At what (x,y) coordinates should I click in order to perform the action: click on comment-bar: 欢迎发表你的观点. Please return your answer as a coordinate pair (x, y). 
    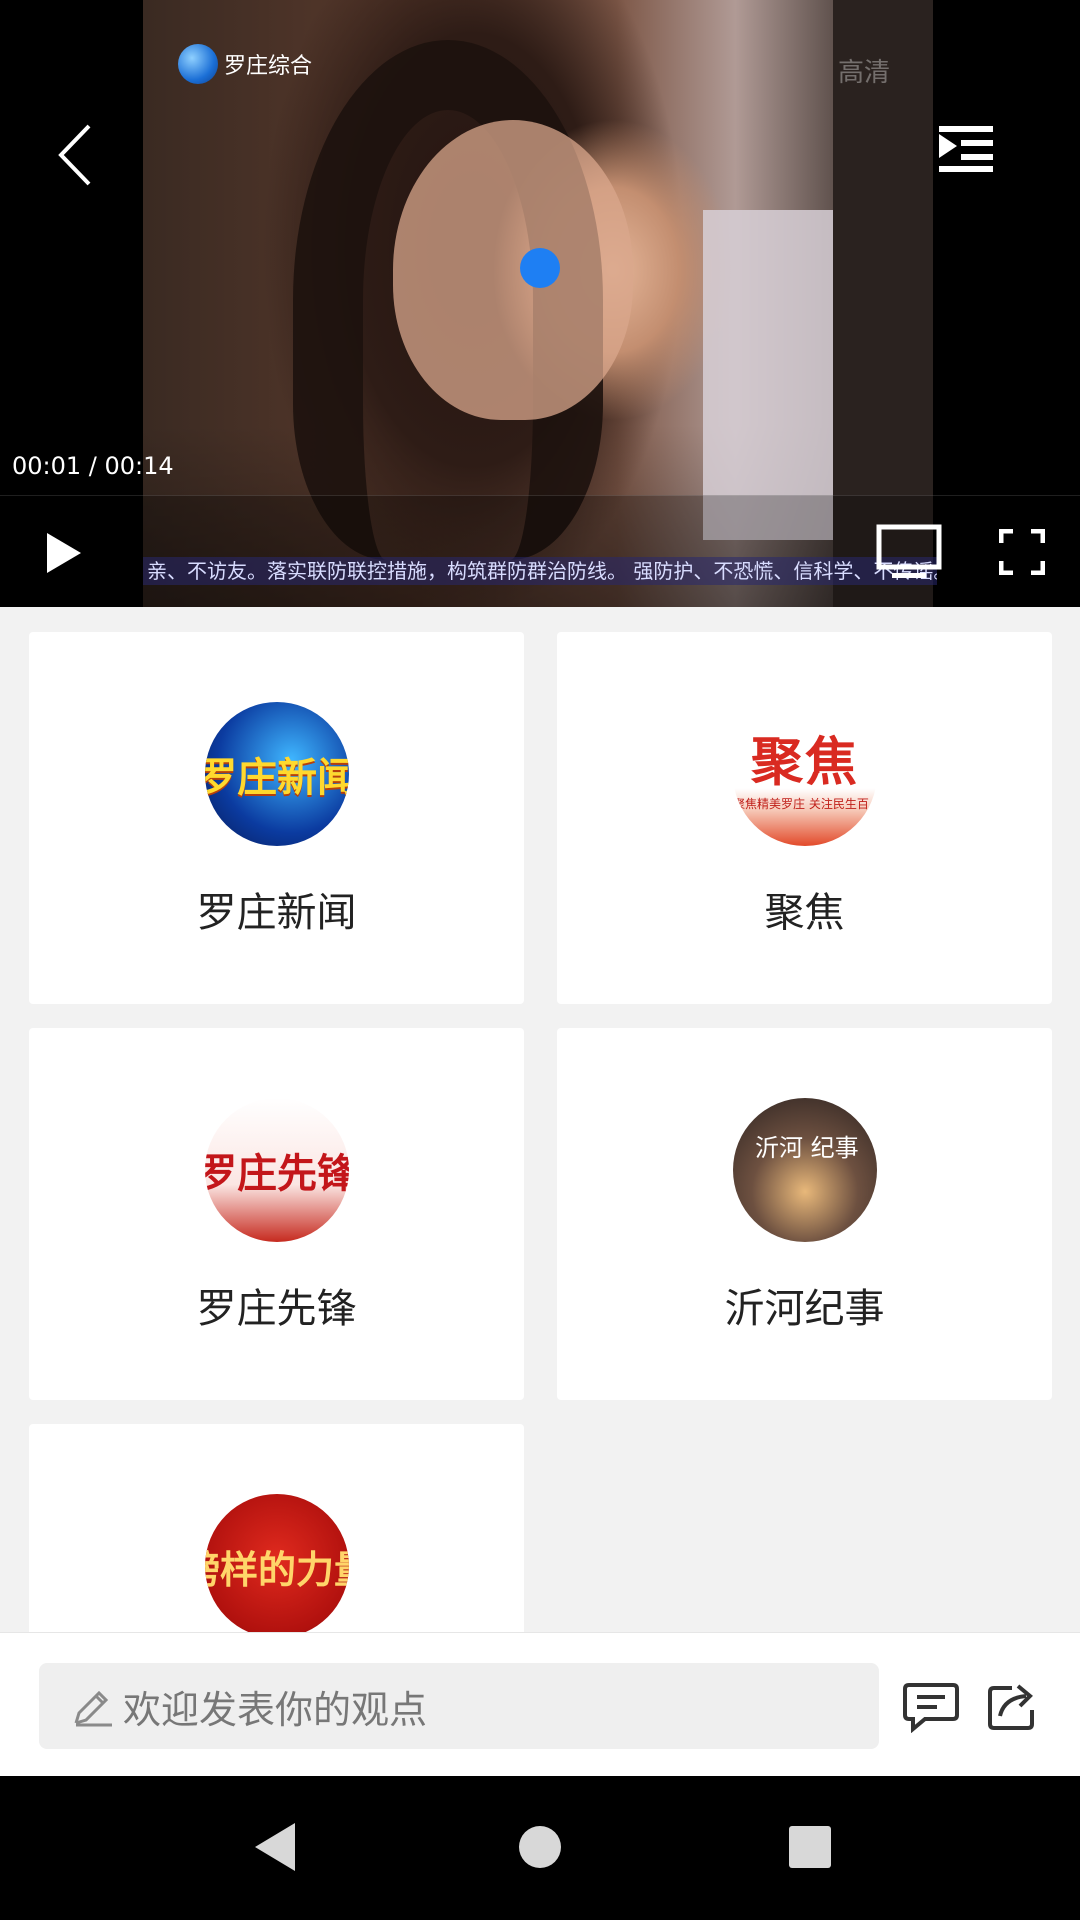
    Looking at the image, I should click on (540, 1704).